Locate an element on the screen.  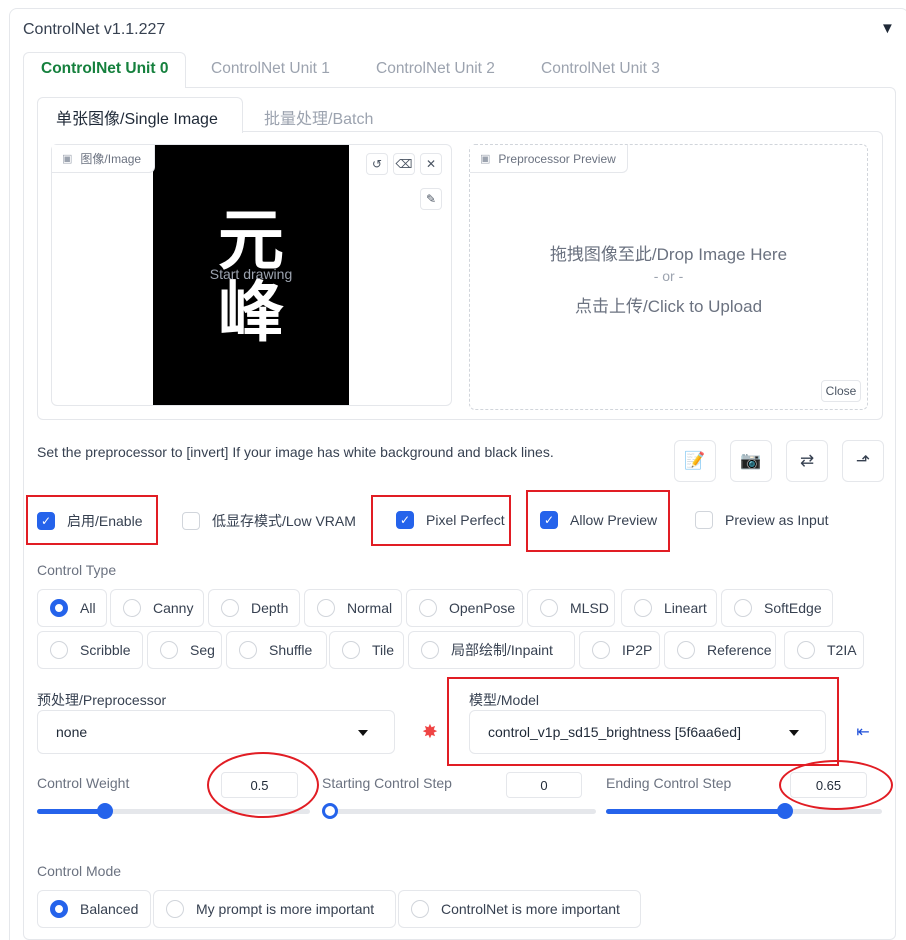
control-type-radio: T2IA is located at coordinates (824, 650).